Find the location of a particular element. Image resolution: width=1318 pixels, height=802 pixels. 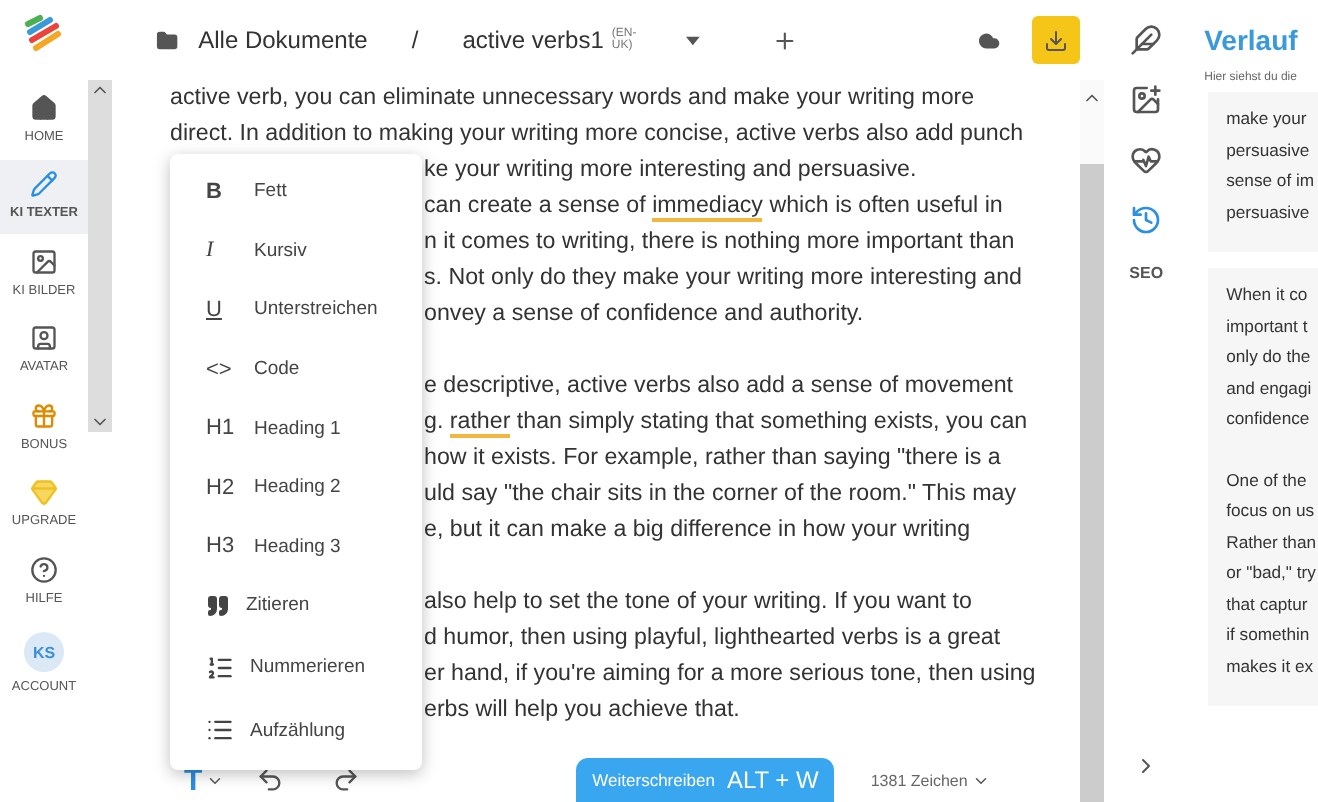

history-text-line: When it co is located at coordinates (1267, 295).